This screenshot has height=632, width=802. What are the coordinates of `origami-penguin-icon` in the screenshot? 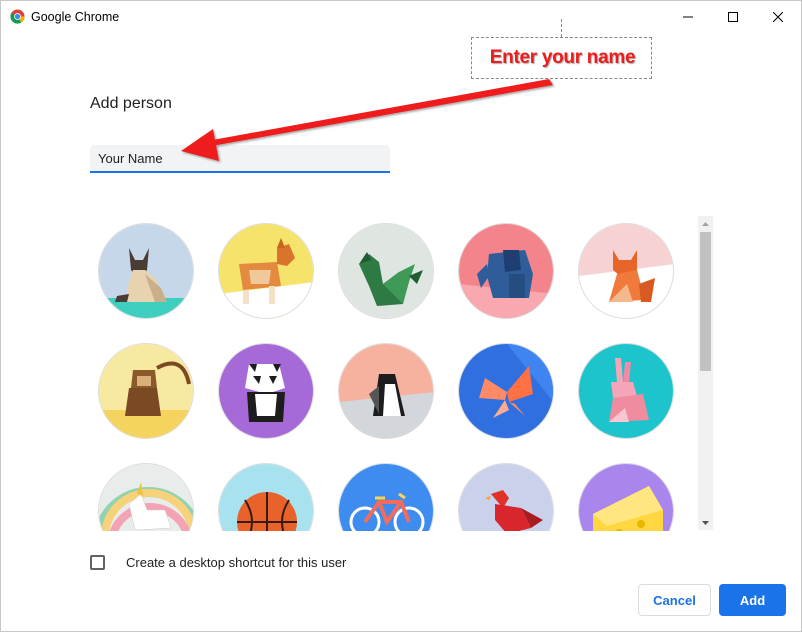 It's located at (386, 391).